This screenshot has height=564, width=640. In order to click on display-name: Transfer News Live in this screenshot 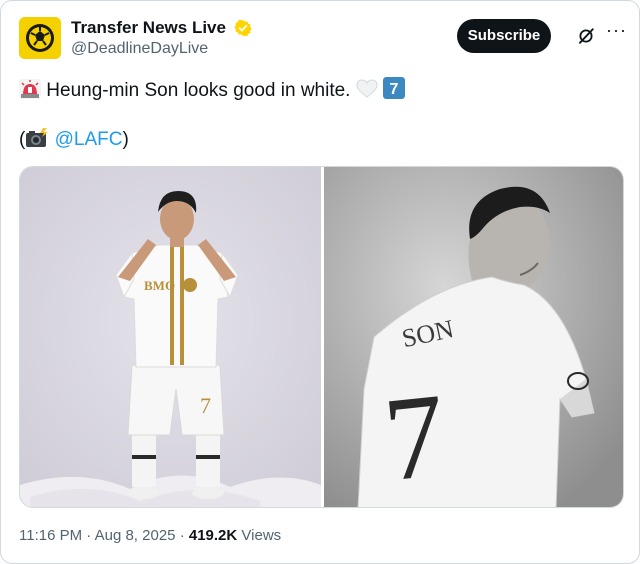, I will do `click(148, 28)`.